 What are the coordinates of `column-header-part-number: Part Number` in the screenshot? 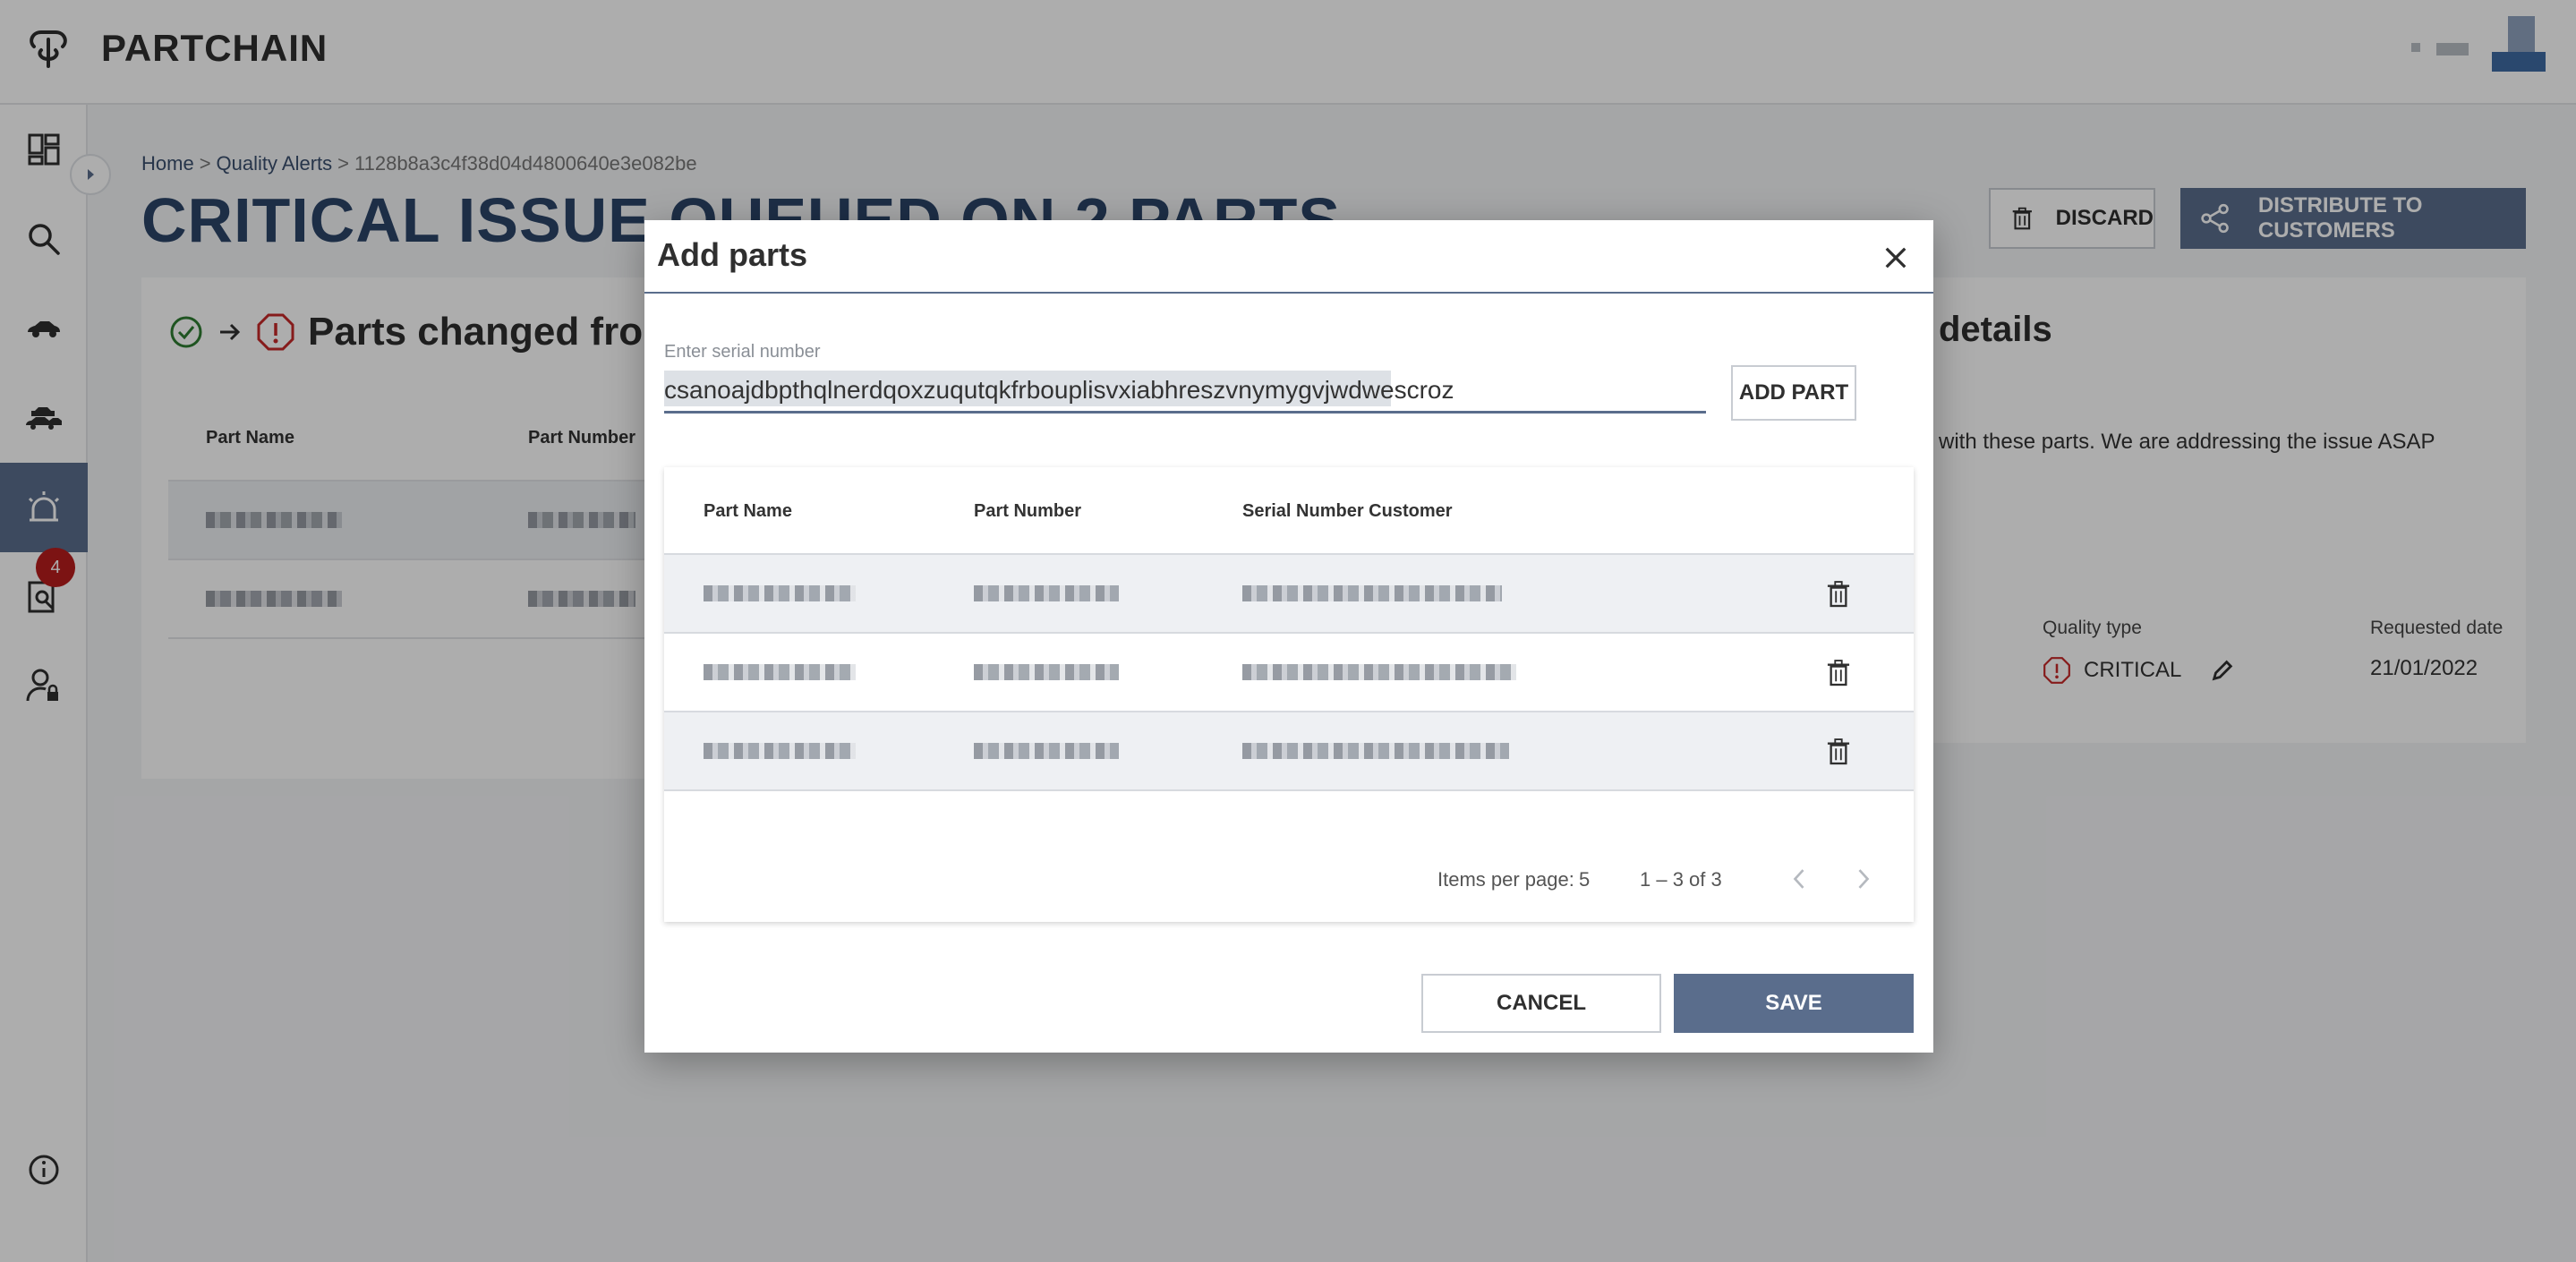 It's located at (1027, 511).